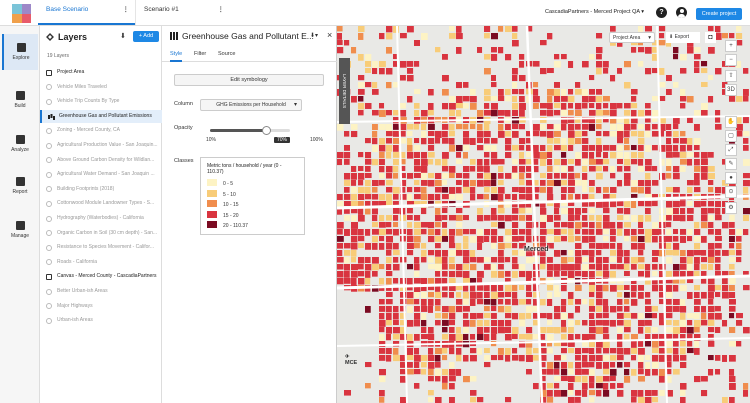 This screenshot has height=403, width=750. Describe the element at coordinates (594, 12) in the screenshot. I see `project-selector: CascadiaPartners - Merced Project QA ▾` at that location.